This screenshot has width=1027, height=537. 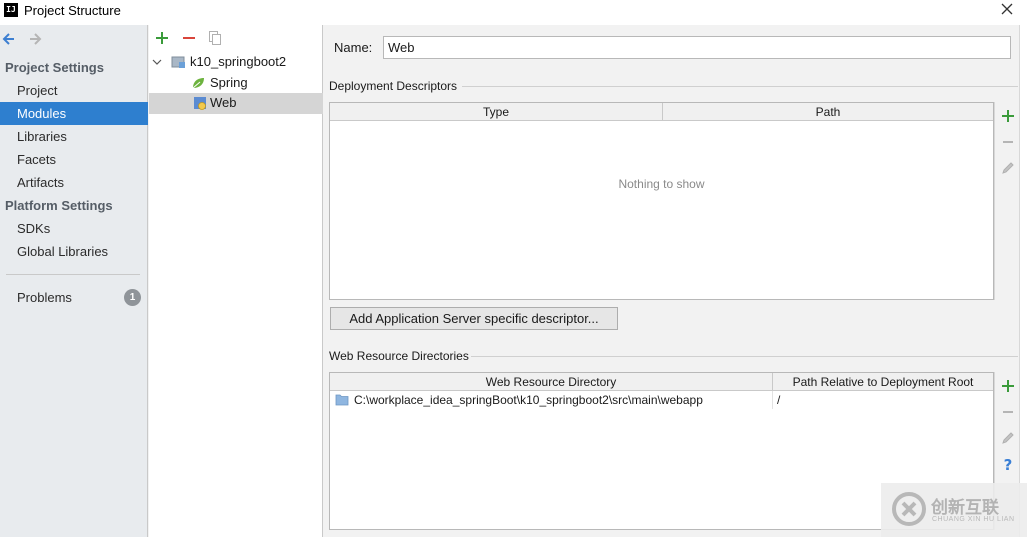 What do you see at coordinates (883, 382) in the screenshot?
I see `column-header-path-relative: Path Relative to Deployment Root` at bounding box center [883, 382].